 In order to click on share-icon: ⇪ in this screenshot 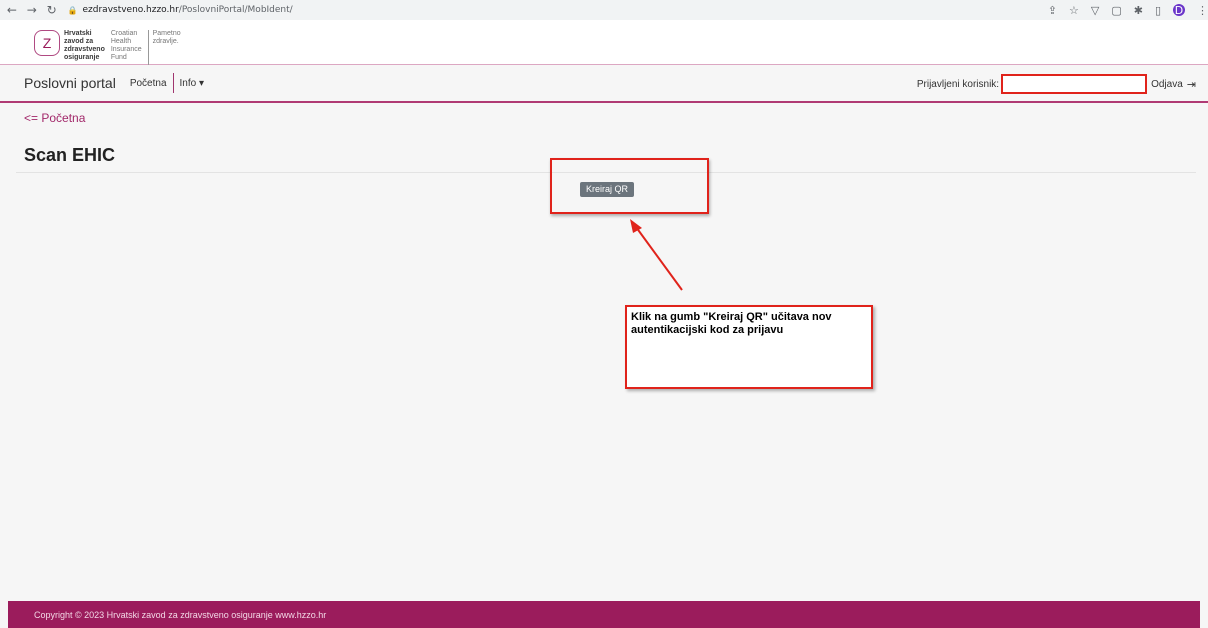, I will do `click(1052, 10)`.